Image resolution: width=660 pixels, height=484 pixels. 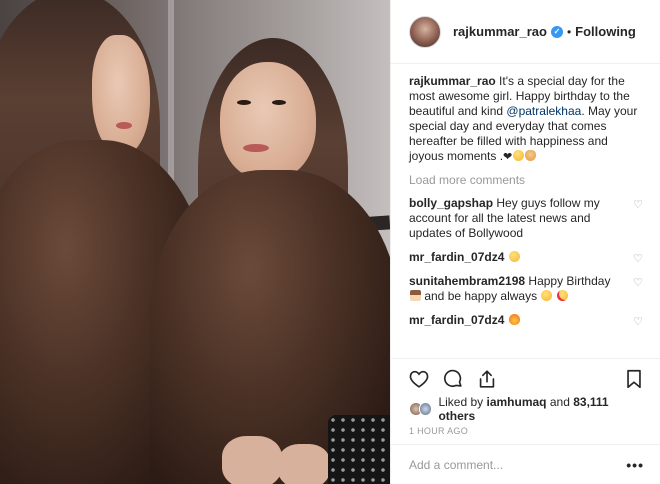 I want to click on right-figure-hand, so click(x=252, y=460).